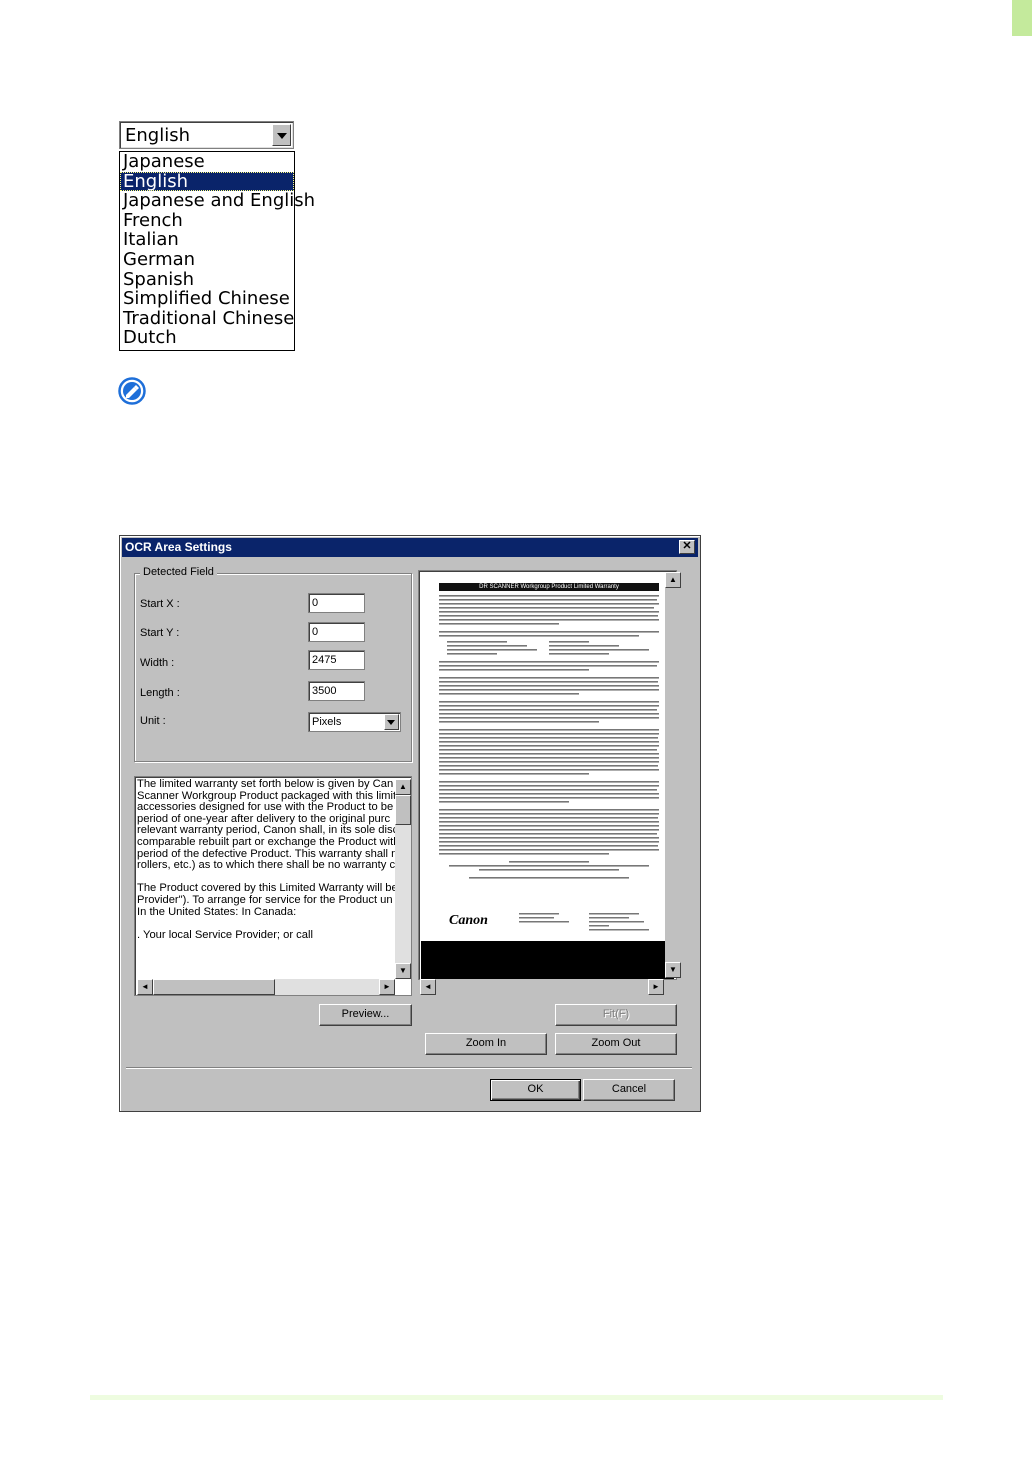 The width and height of the screenshot is (1032, 1458). Describe the element at coordinates (403, 879) in the screenshot. I see `ocr-text-vscrollbar: ▲ ▼` at that location.